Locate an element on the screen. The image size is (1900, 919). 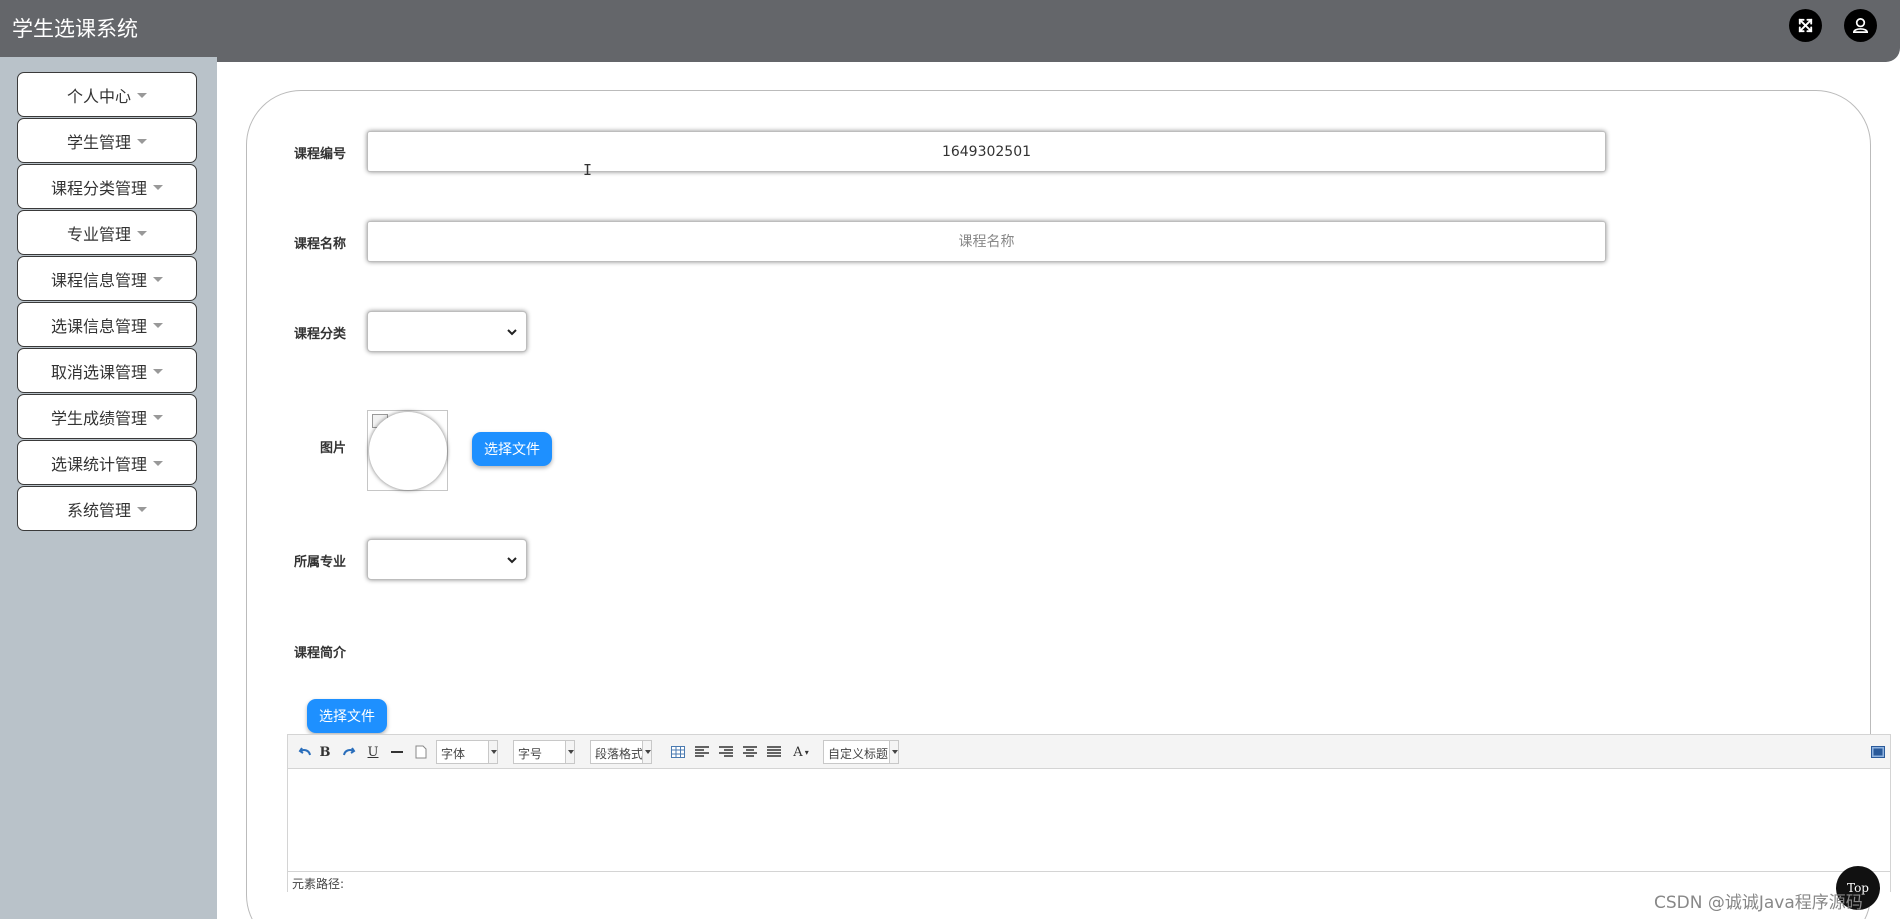
bold-icon: B is located at coordinates (325, 752).